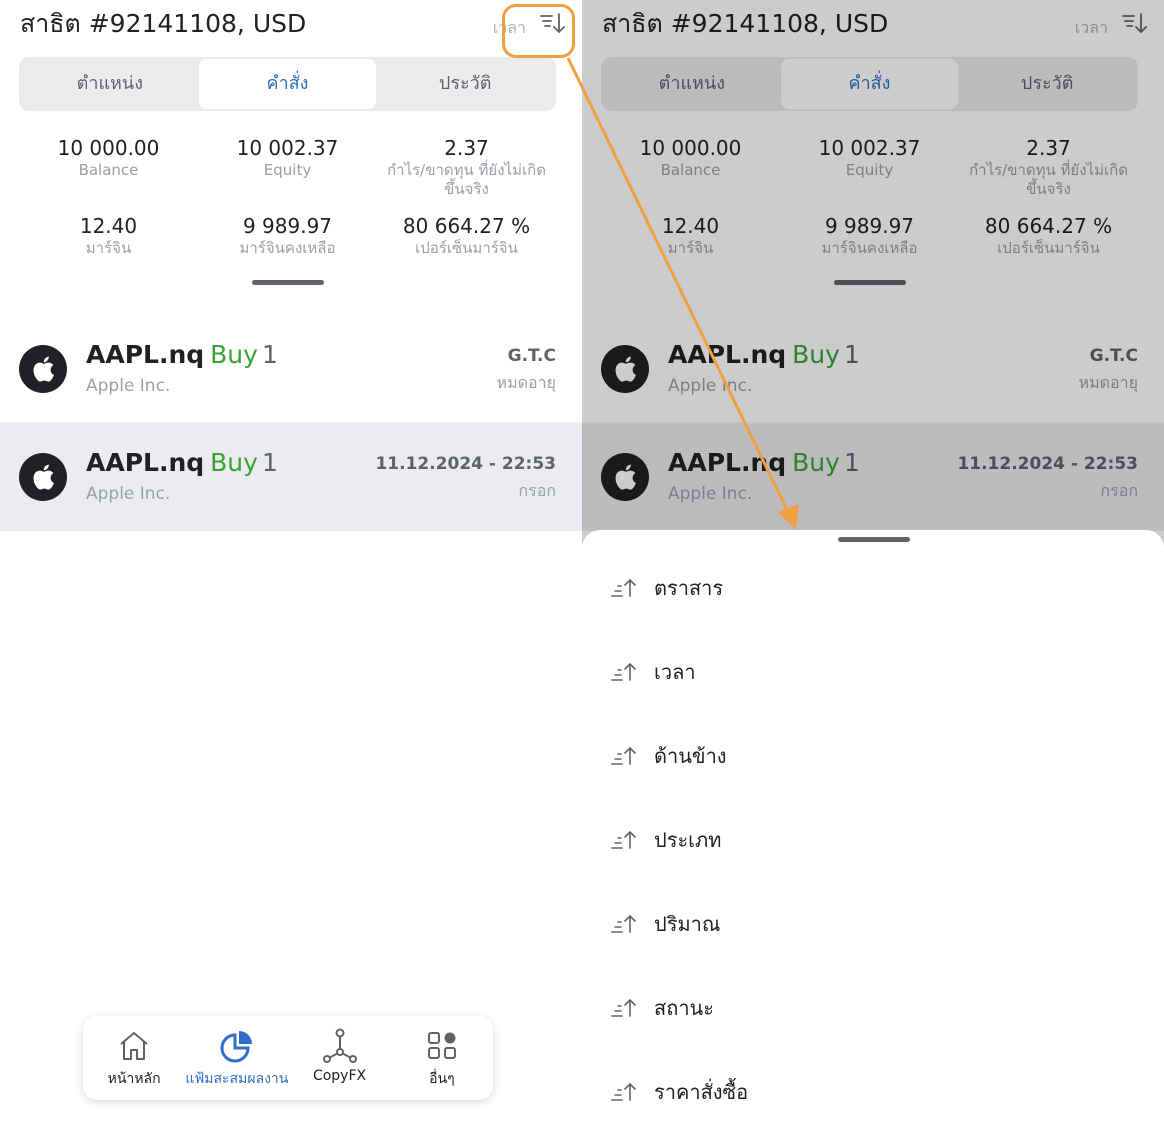 This screenshot has width=1164, height=1144. What do you see at coordinates (108, 157) in the screenshot?
I see `stat-balance: 10 000.00 Balance` at bounding box center [108, 157].